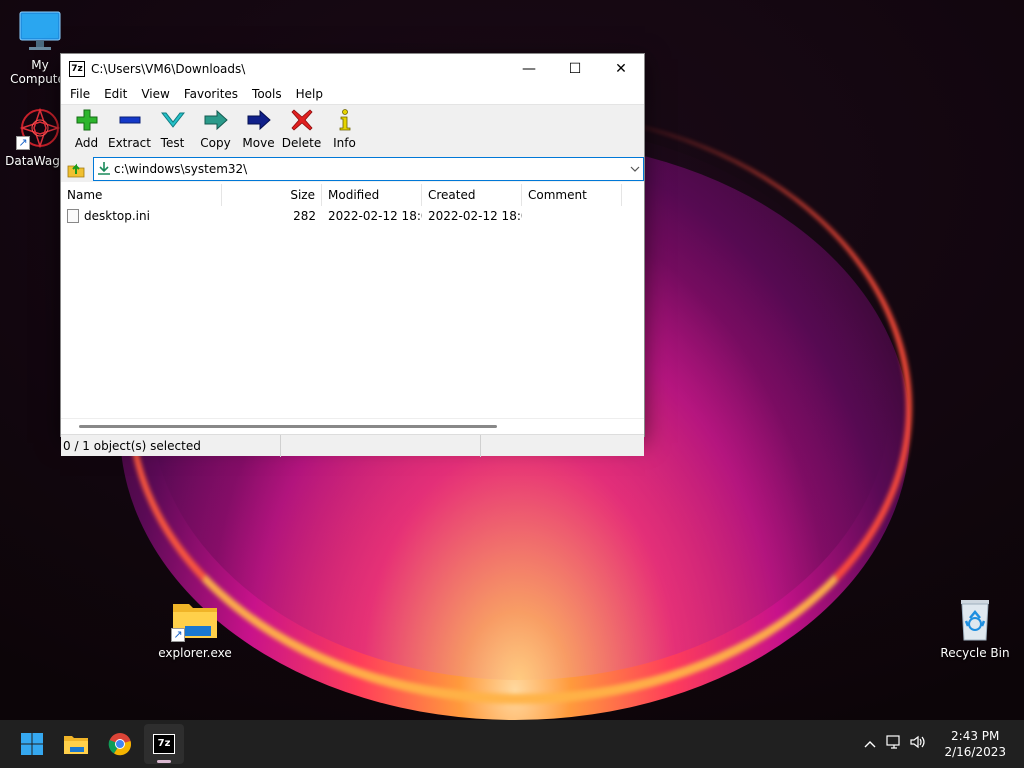 The height and width of the screenshot is (768, 1024). I want to click on extract-label: Extract, so click(129, 143).